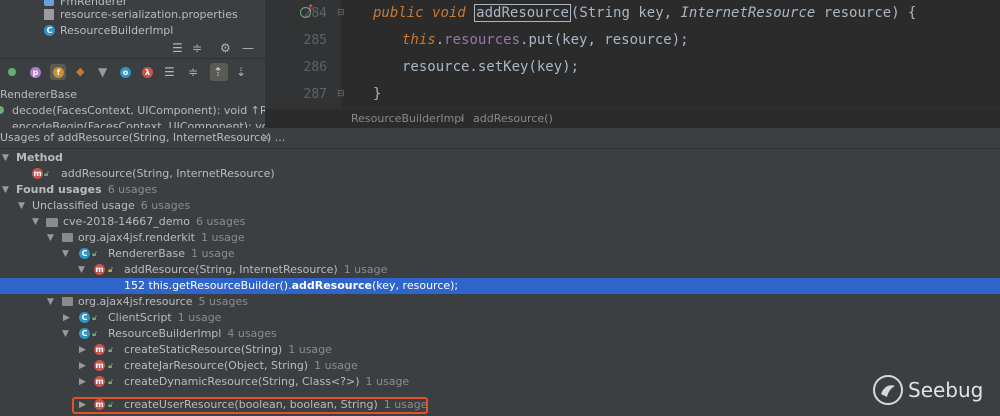 The height and width of the screenshot is (416, 1000). What do you see at coordinates (80, 71) in the screenshot?
I see `inherited-icon: ◆` at bounding box center [80, 71].